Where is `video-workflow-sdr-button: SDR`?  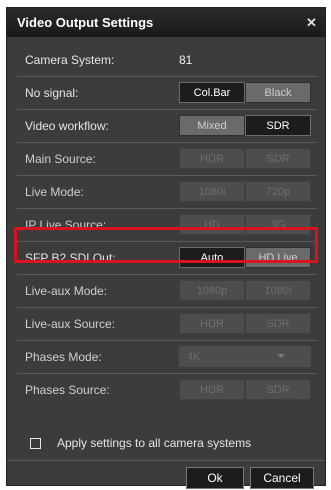
video-workflow-sdr-button: SDR is located at coordinates (278, 125).